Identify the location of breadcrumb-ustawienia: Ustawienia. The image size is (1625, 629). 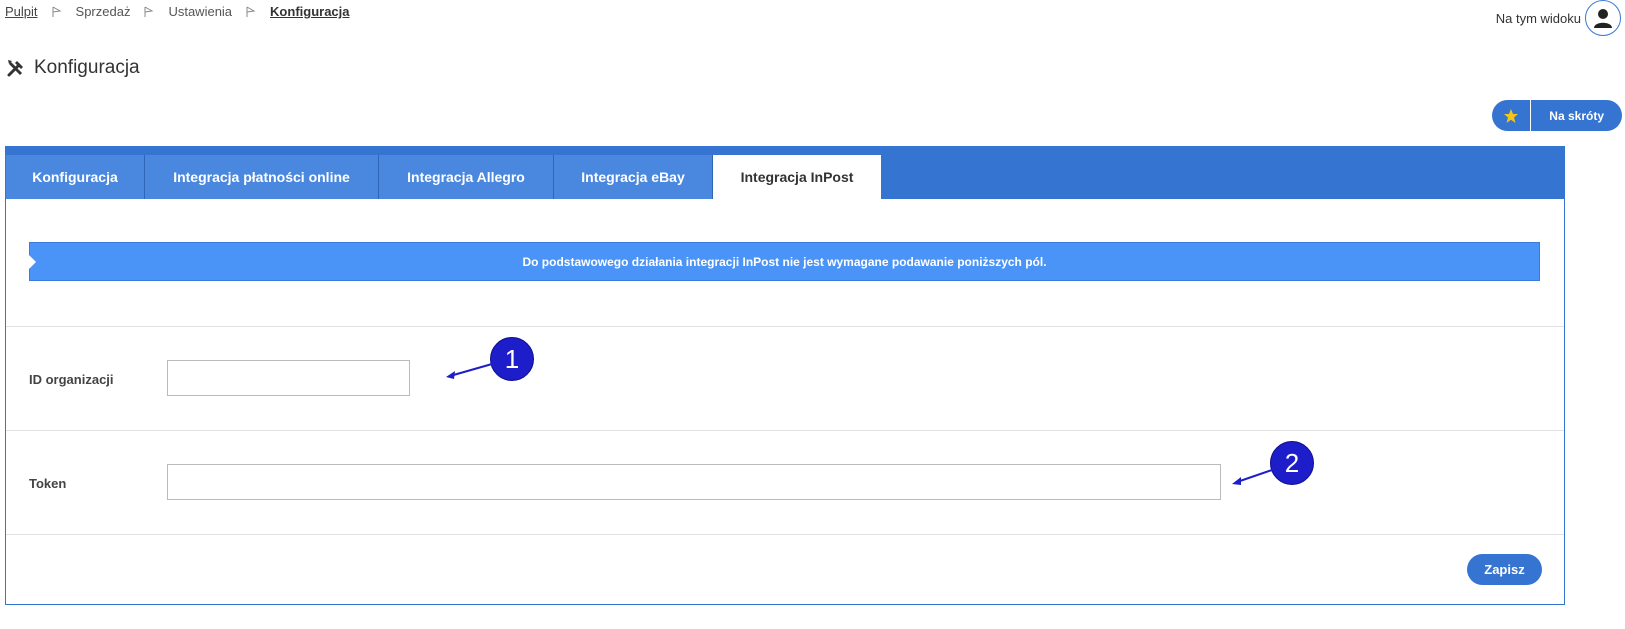
(200, 11).